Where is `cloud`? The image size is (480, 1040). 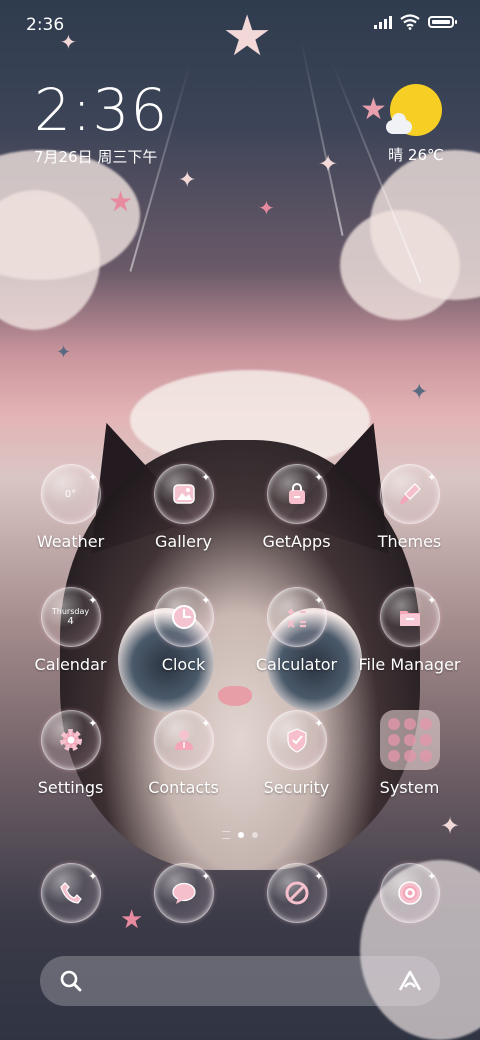
cloud is located at coordinates (400, 265).